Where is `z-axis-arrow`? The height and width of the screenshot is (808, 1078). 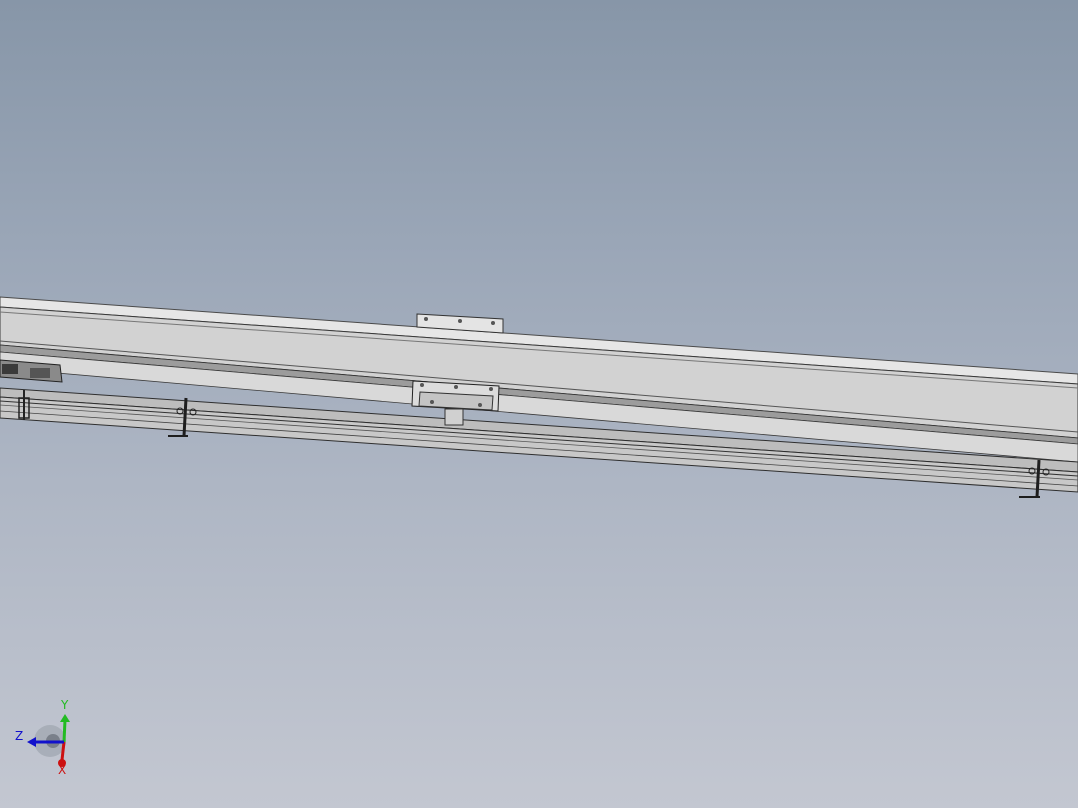 z-axis-arrow is located at coordinates (31, 742).